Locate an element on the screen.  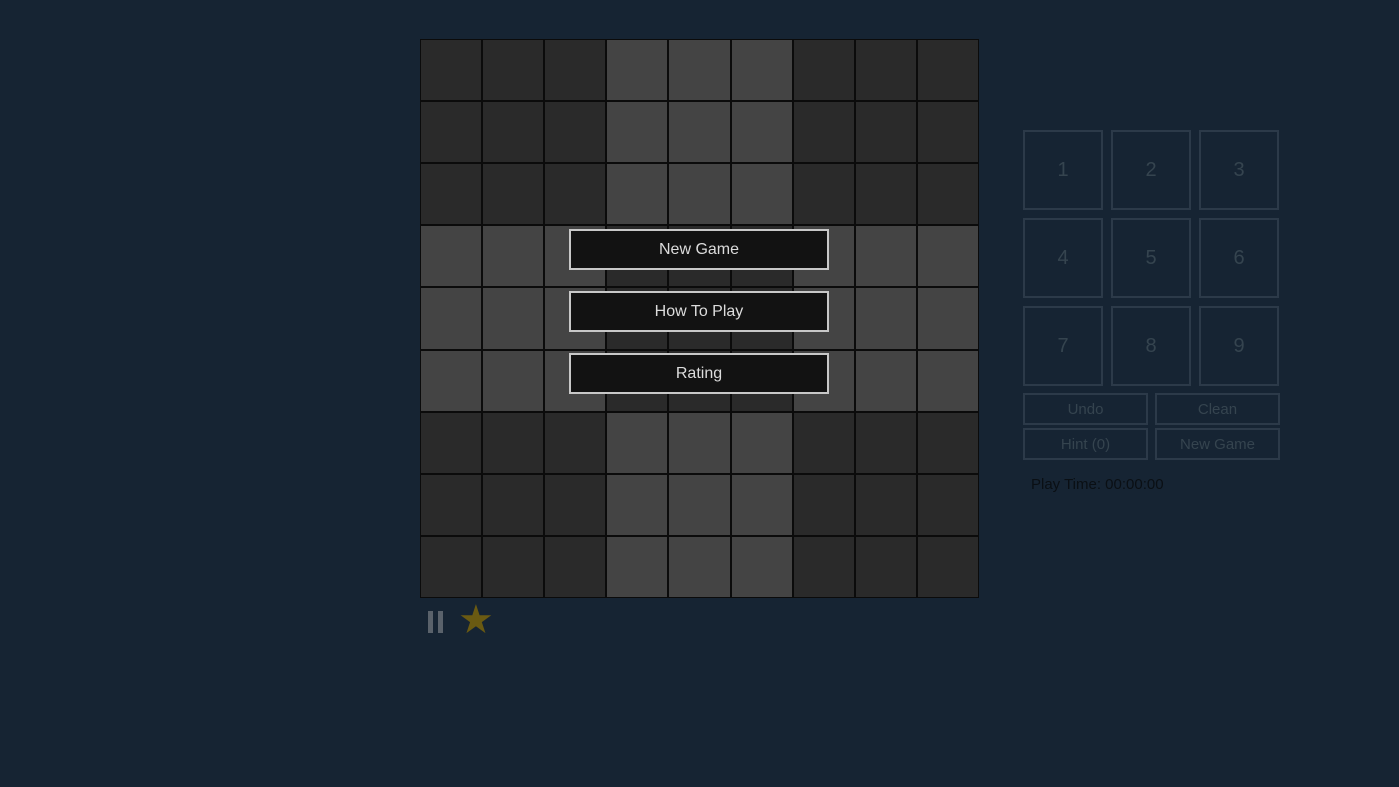
pause-bar-left is located at coordinates (430, 622).